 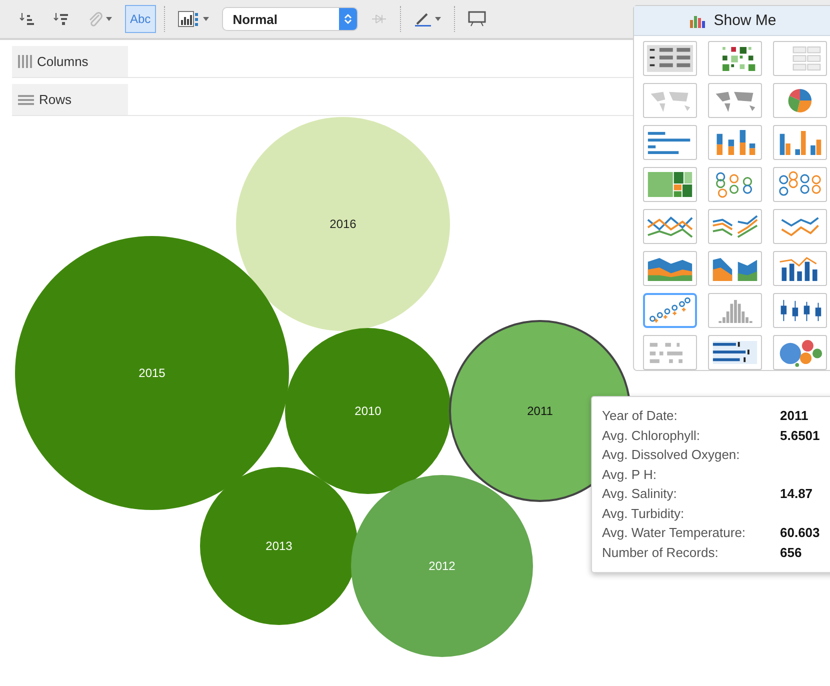 I want to click on sort-ascending-icon, so click(x=27, y=19).